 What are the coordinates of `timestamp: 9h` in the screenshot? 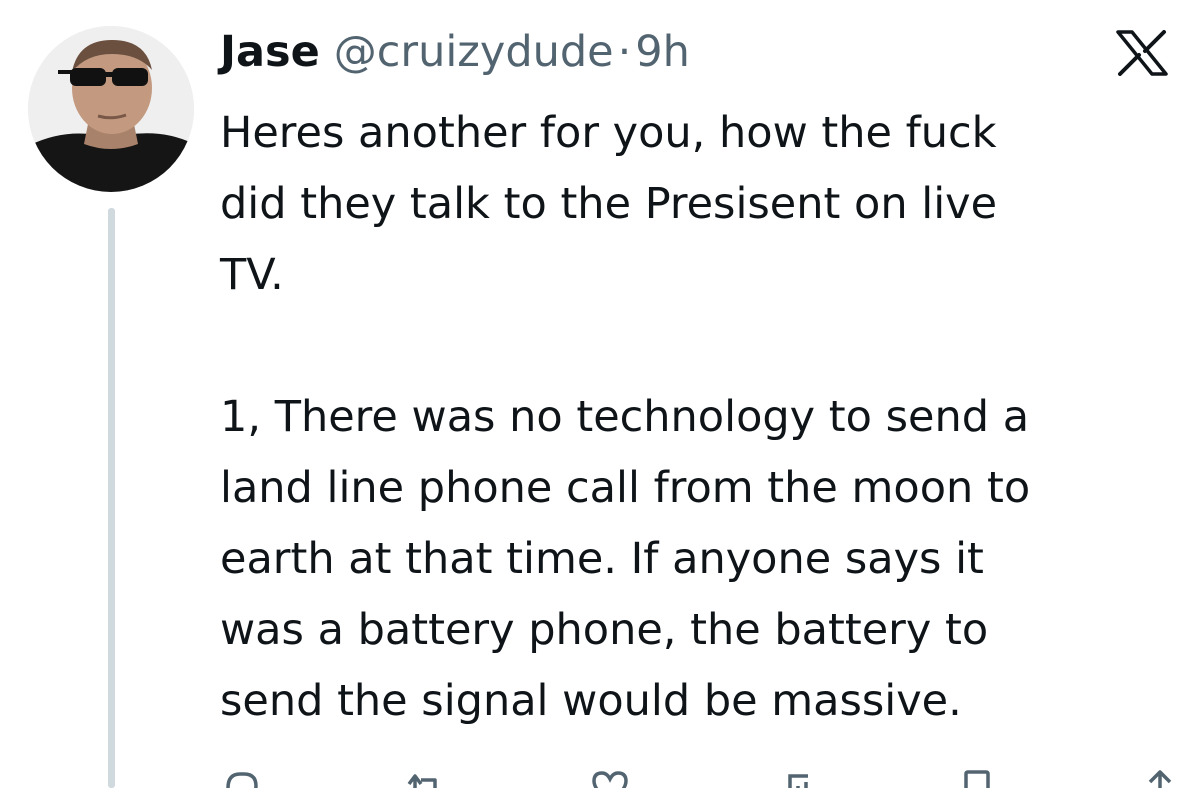 It's located at (662, 52).